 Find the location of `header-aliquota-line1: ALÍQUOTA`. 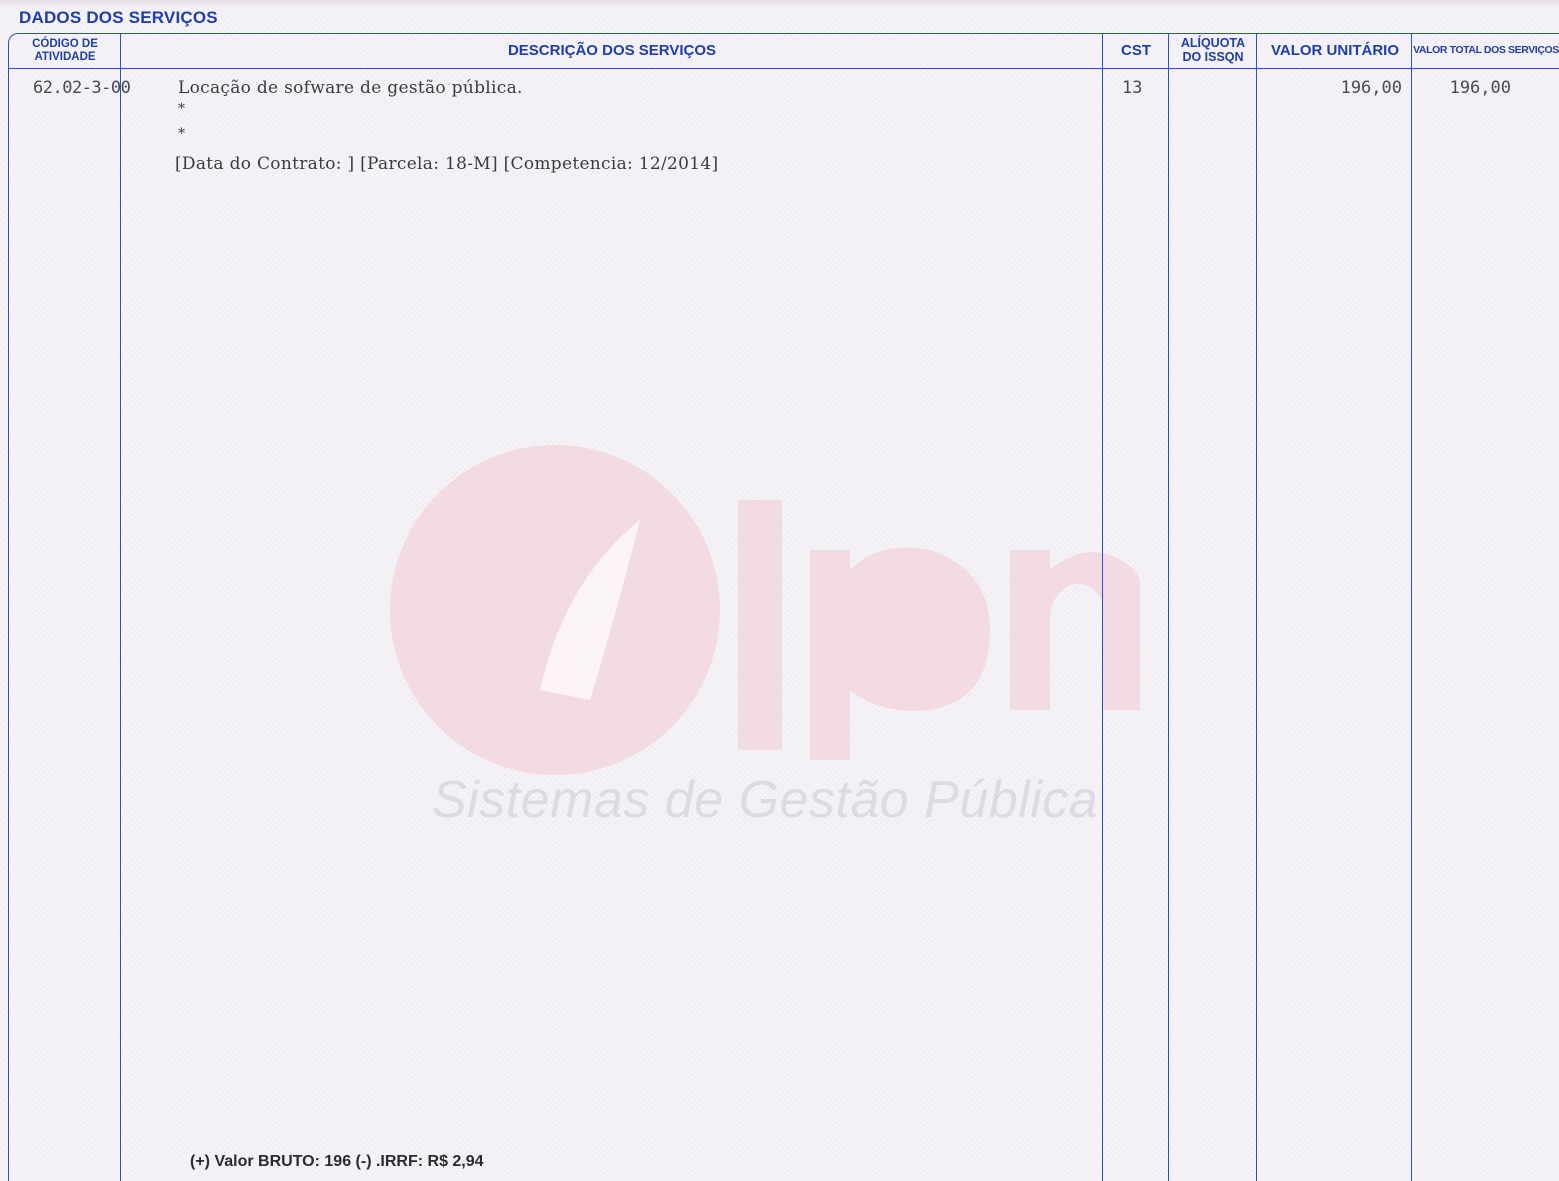

header-aliquota-line1: ALÍQUOTA is located at coordinates (1213, 43).